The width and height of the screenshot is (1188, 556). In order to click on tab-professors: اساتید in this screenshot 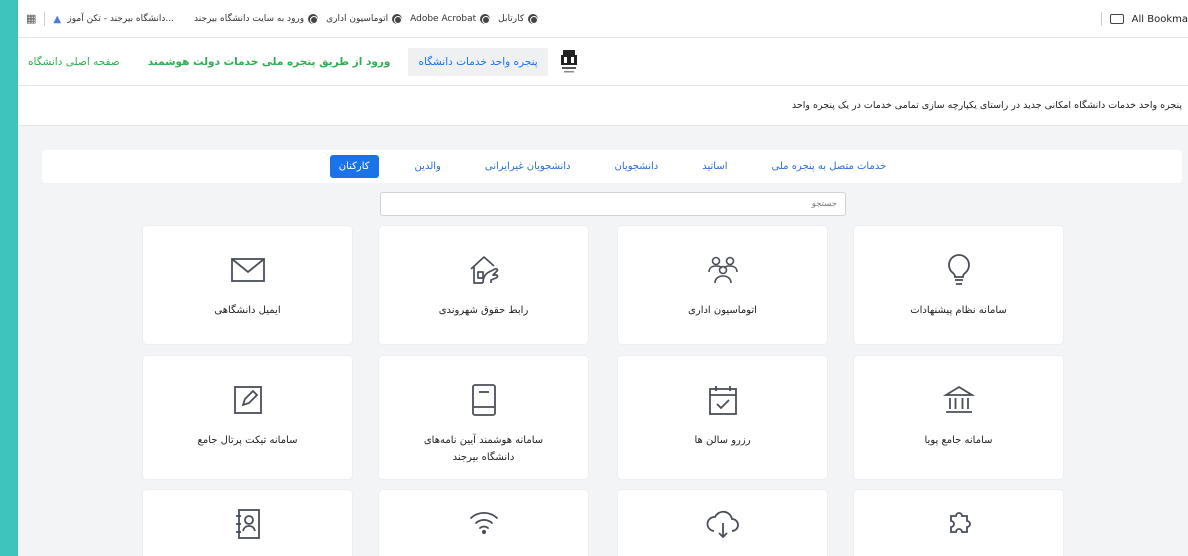, I will do `click(714, 166)`.